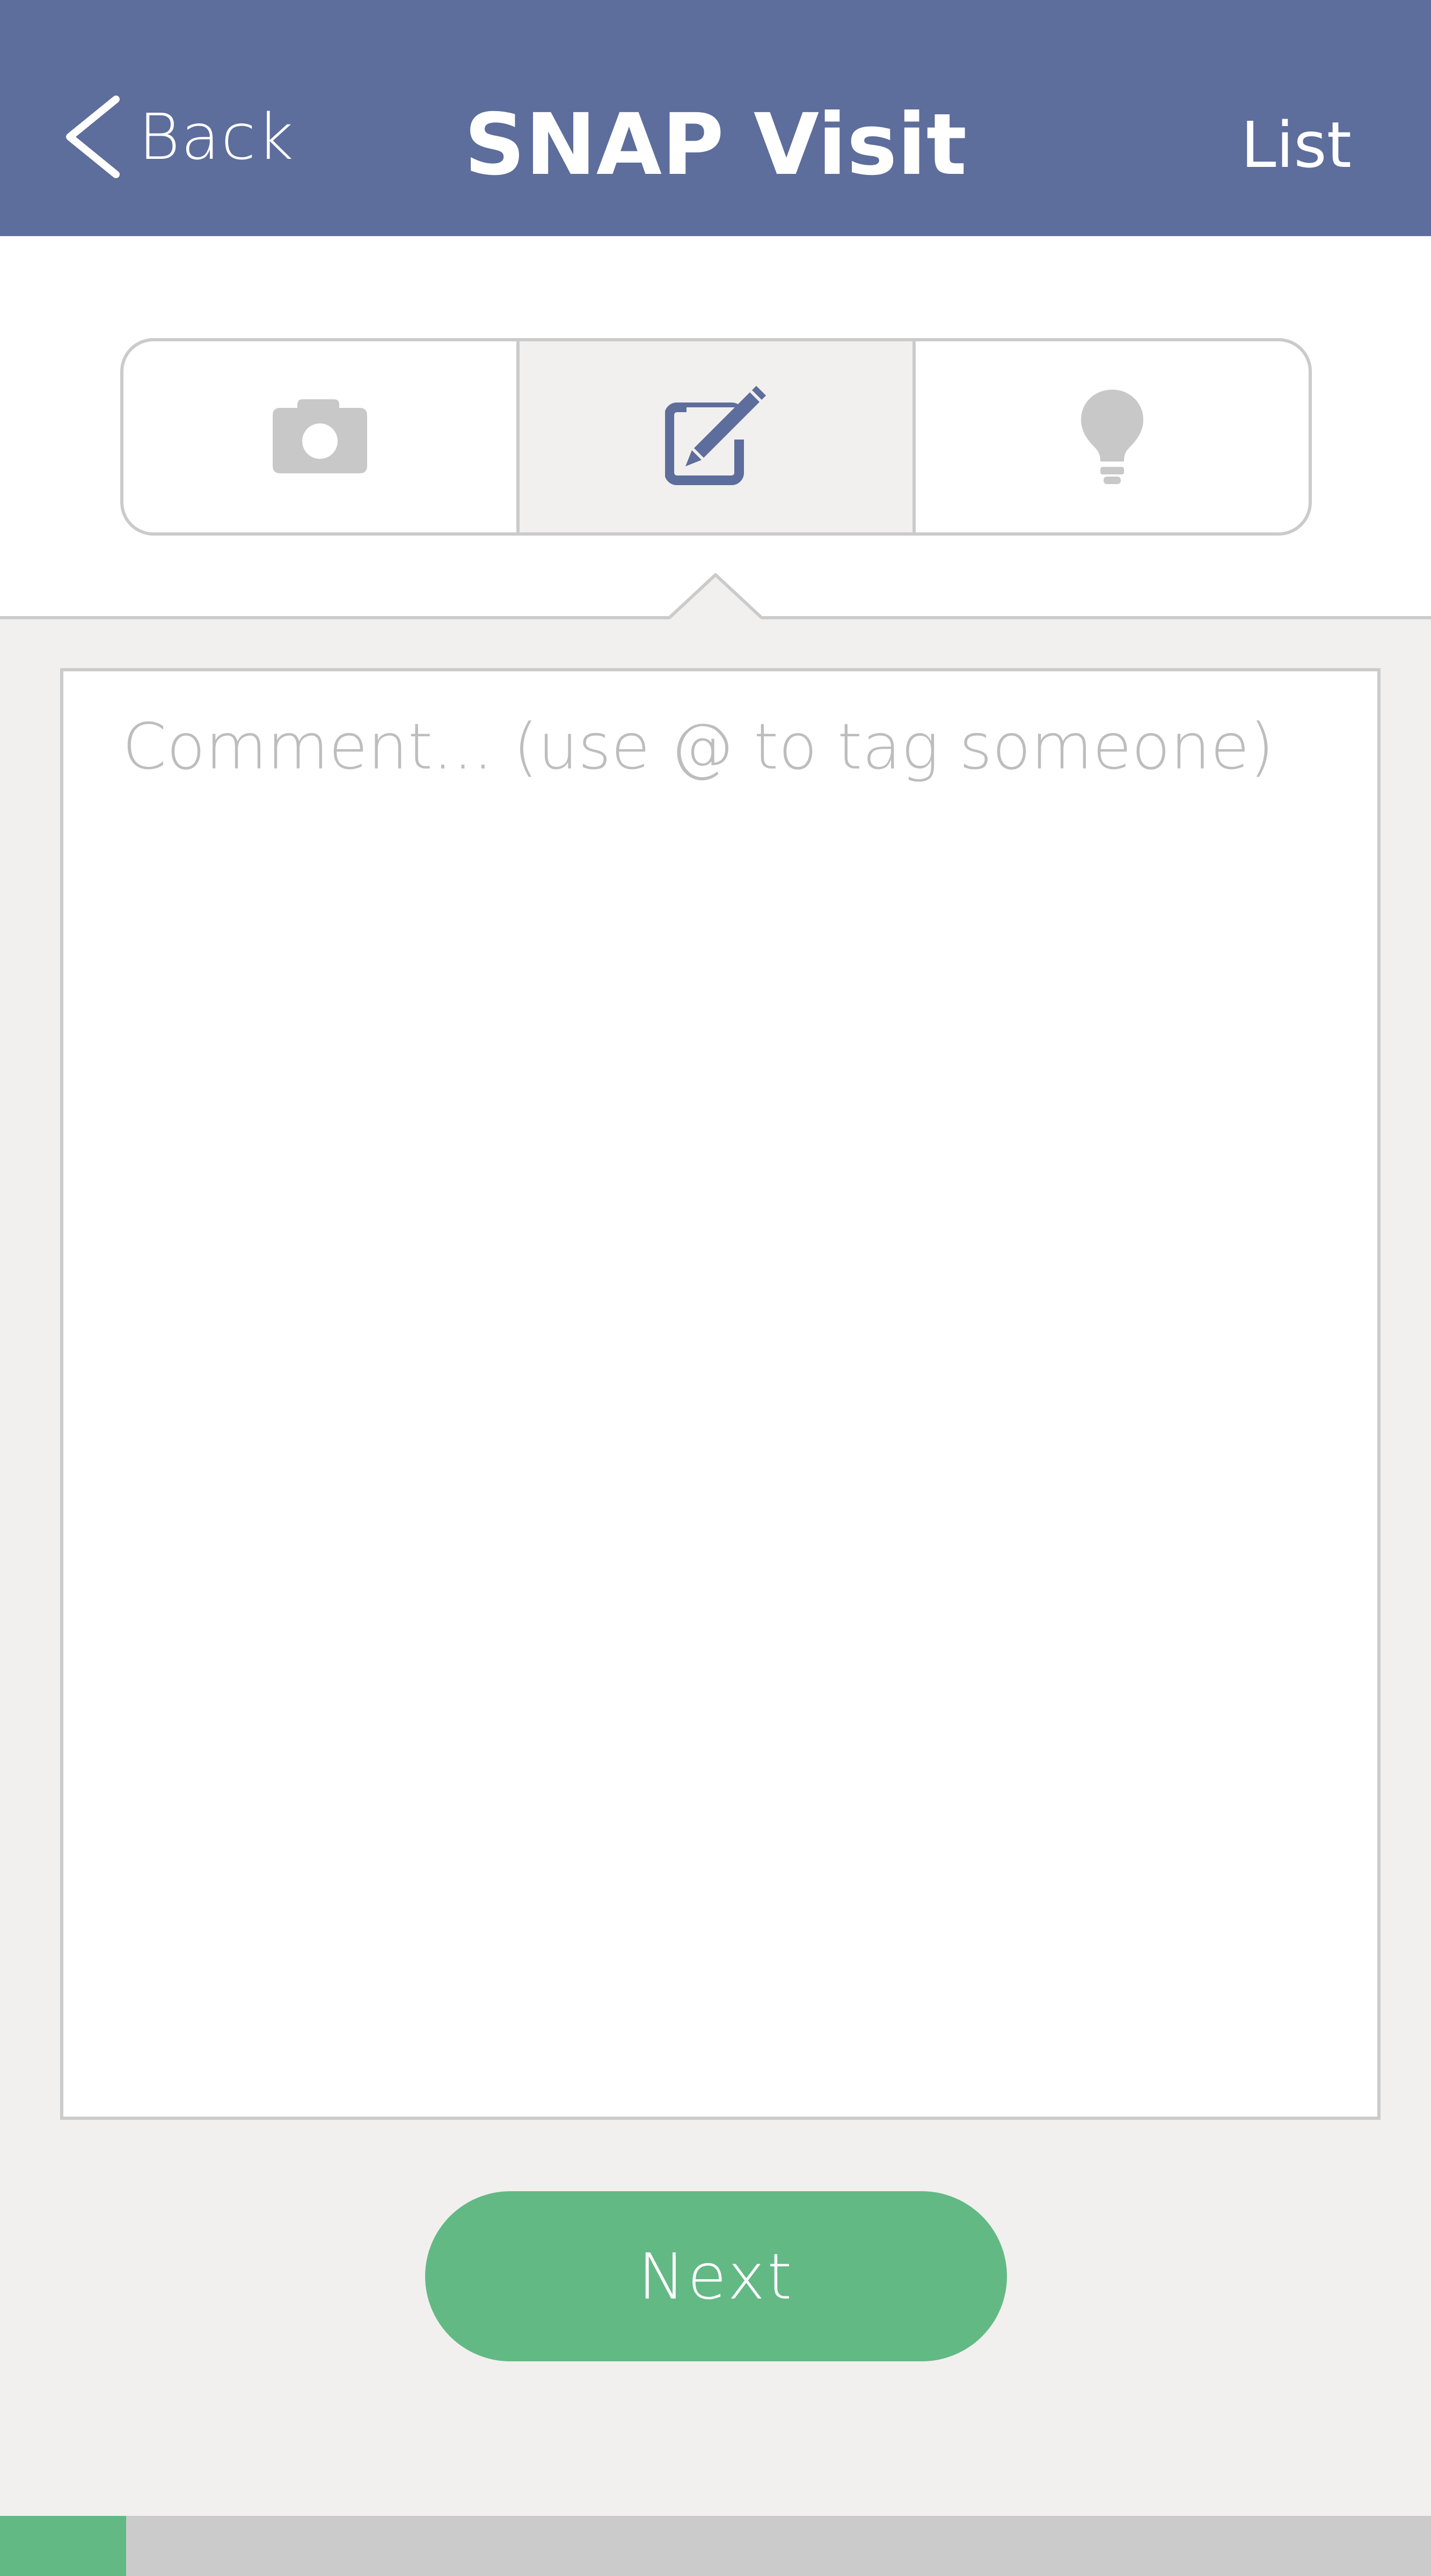  Describe the element at coordinates (716, 2276) in the screenshot. I see `next-button: Next` at that location.